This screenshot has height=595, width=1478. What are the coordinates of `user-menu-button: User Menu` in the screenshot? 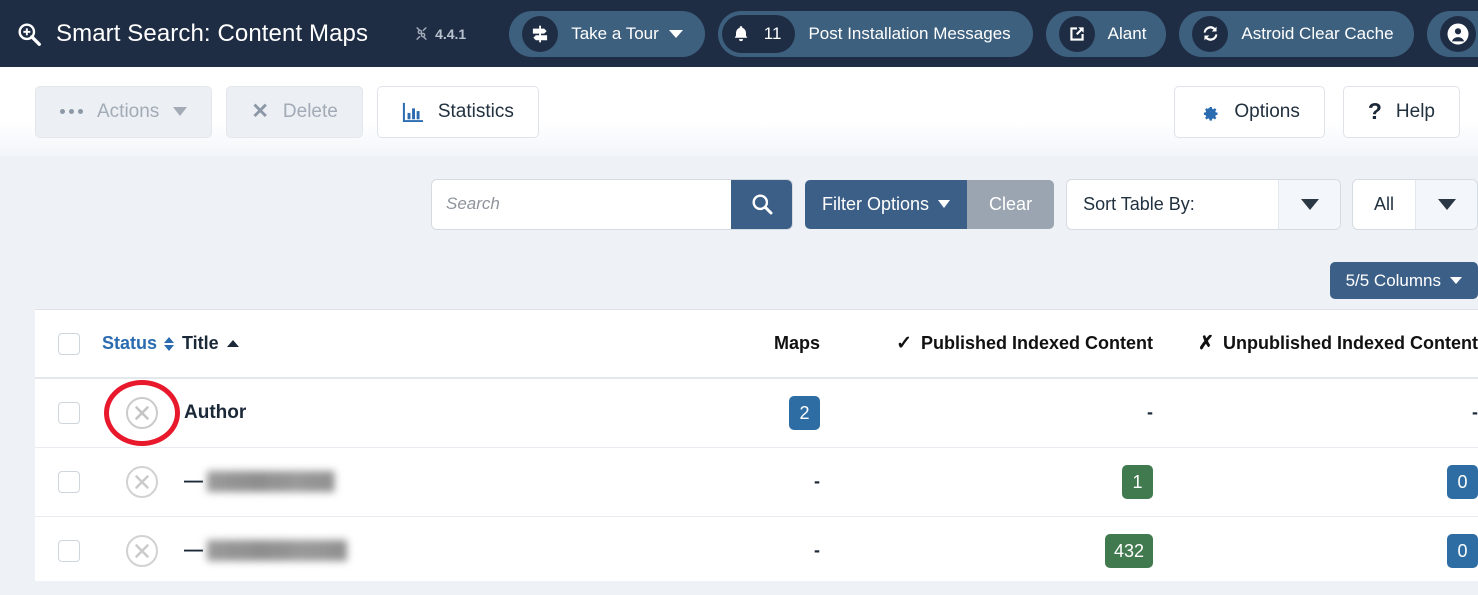 It's located at (1452, 33).